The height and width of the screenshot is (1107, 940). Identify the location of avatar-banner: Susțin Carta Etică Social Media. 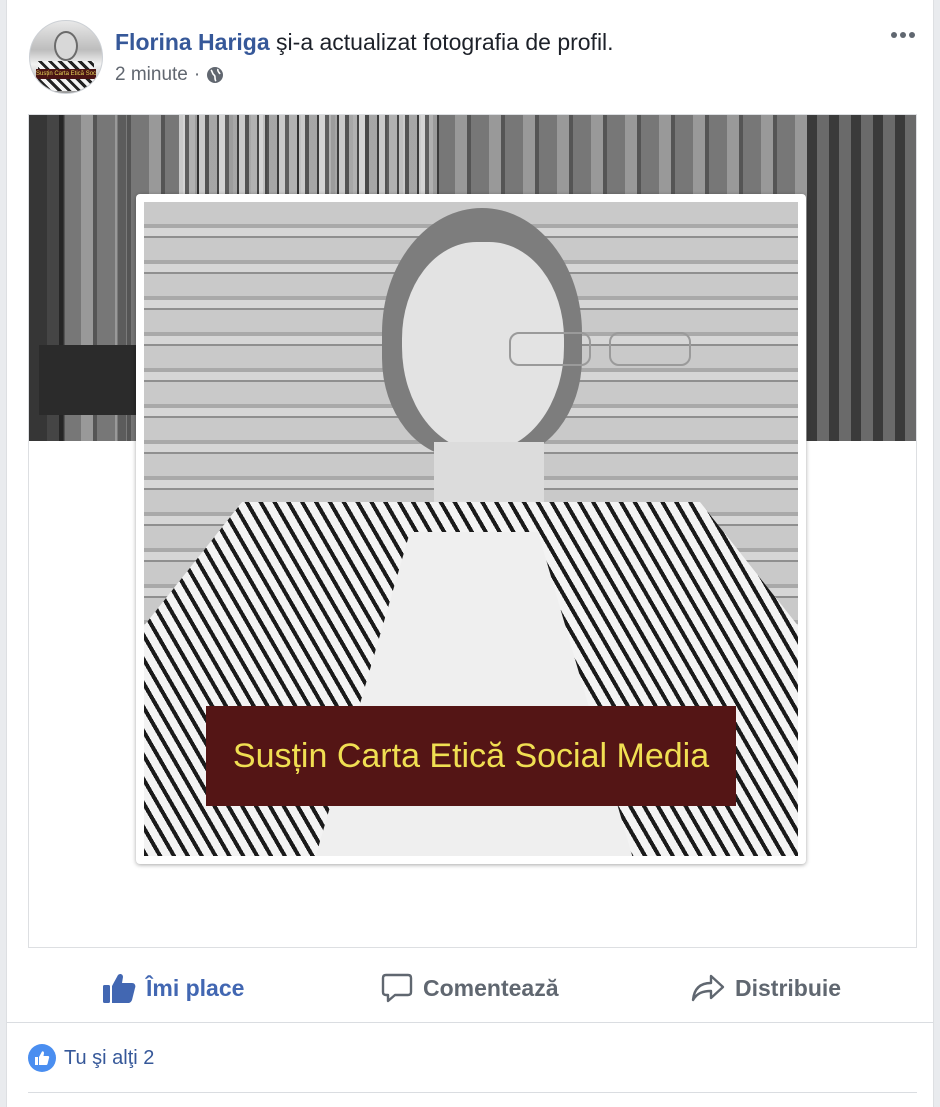
(66, 74).